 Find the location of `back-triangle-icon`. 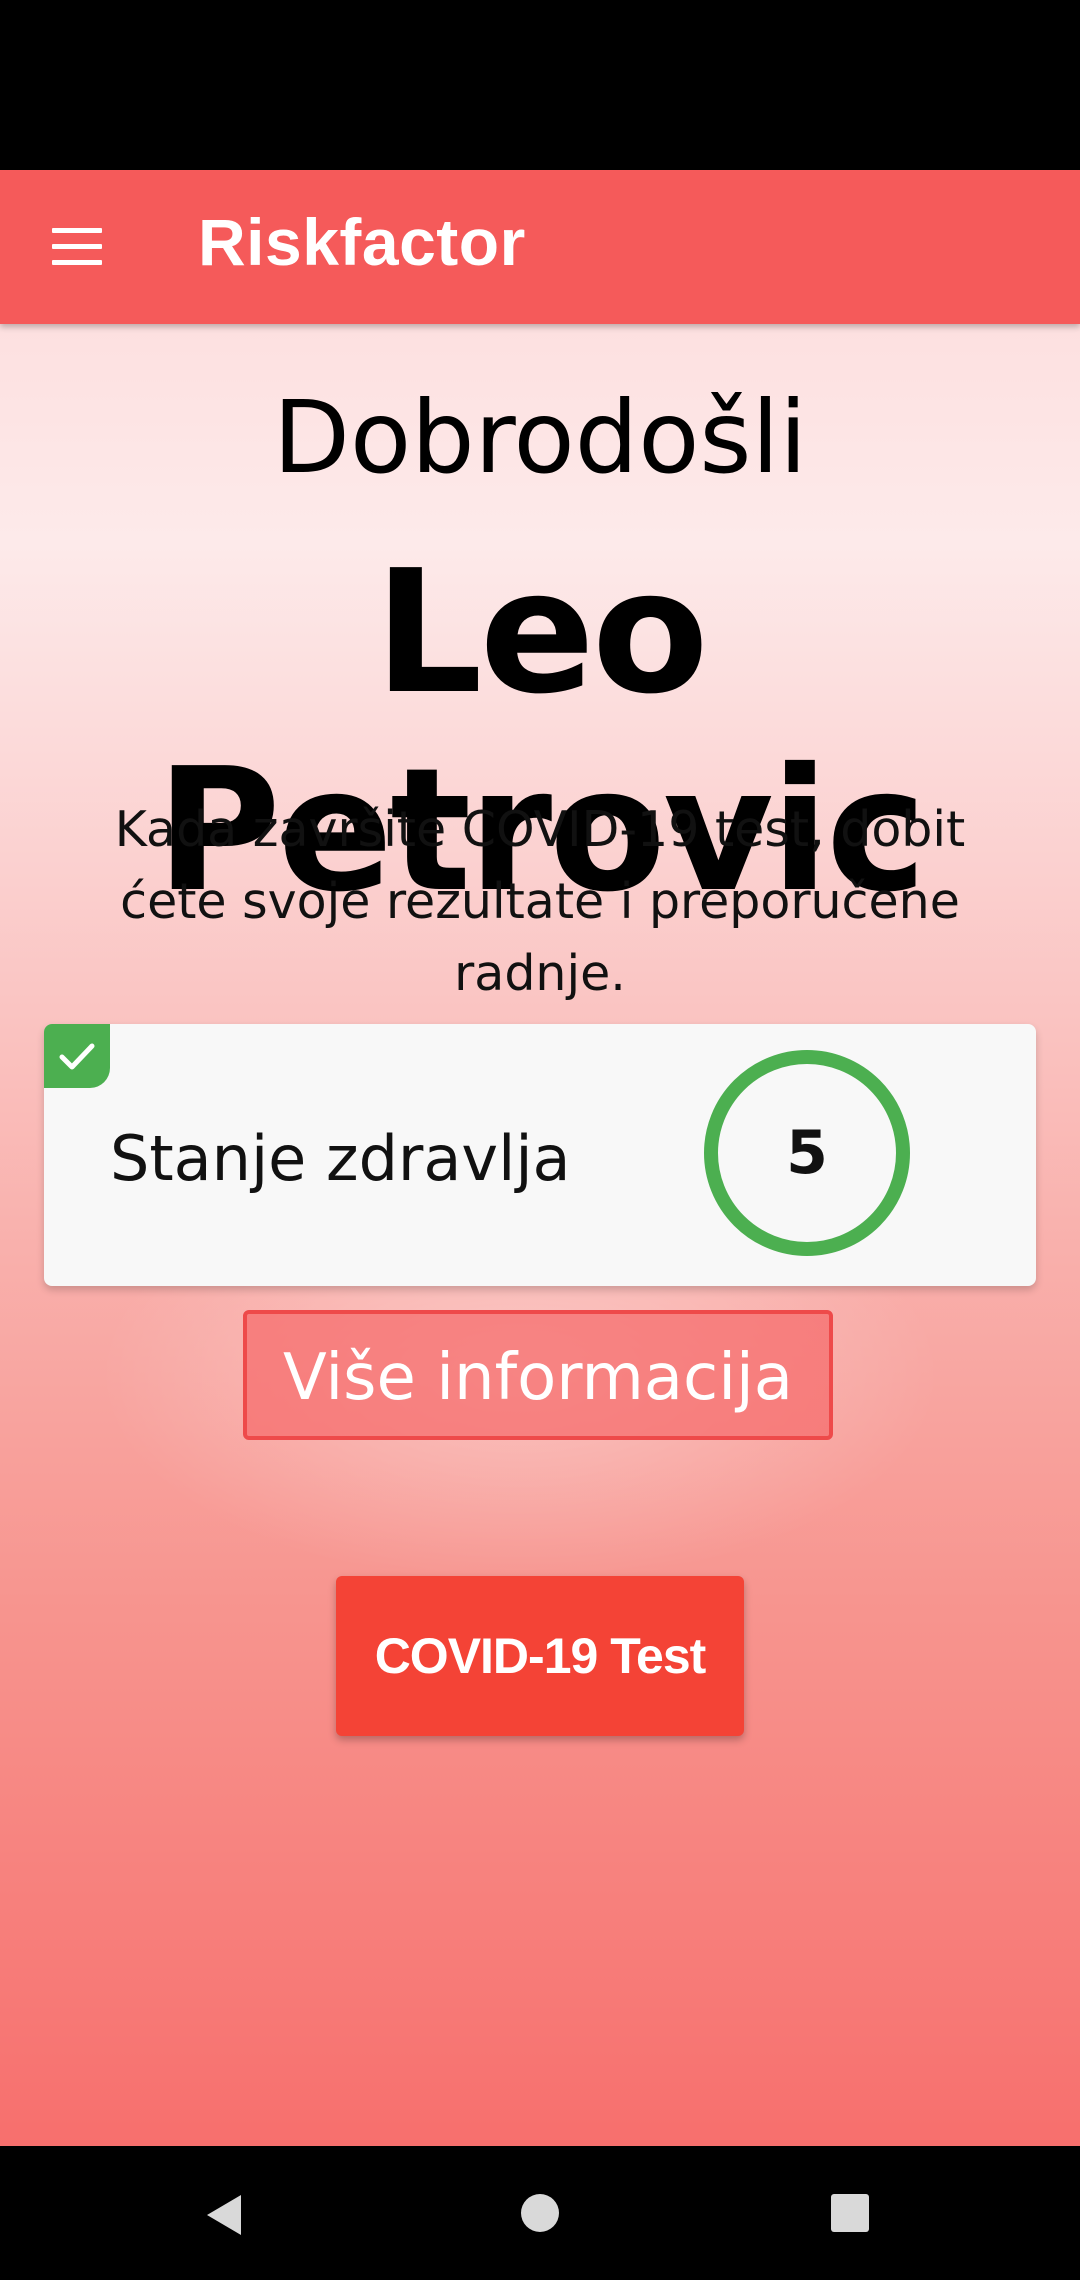

back-triangle-icon is located at coordinates (224, 2215).